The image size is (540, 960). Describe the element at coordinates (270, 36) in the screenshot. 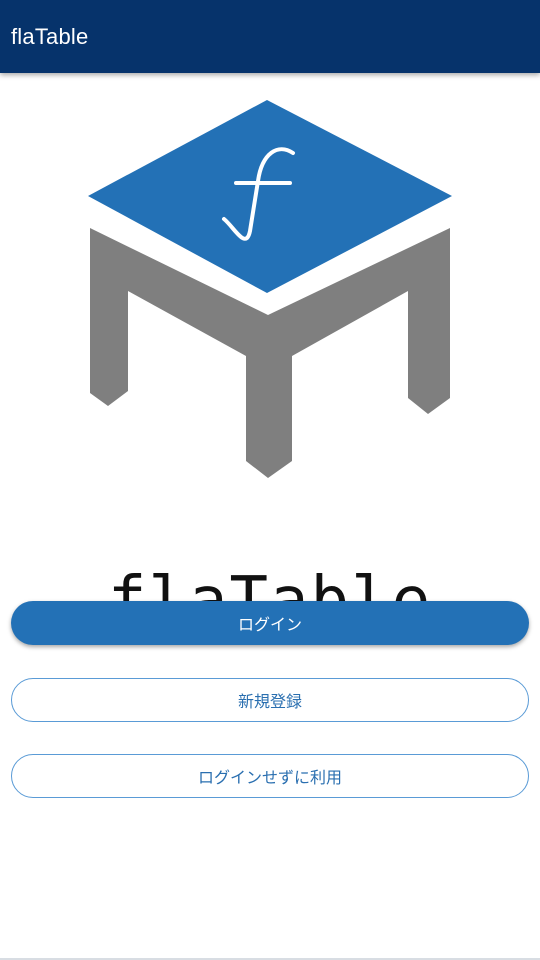

I see `app-bar: flaTable` at that location.